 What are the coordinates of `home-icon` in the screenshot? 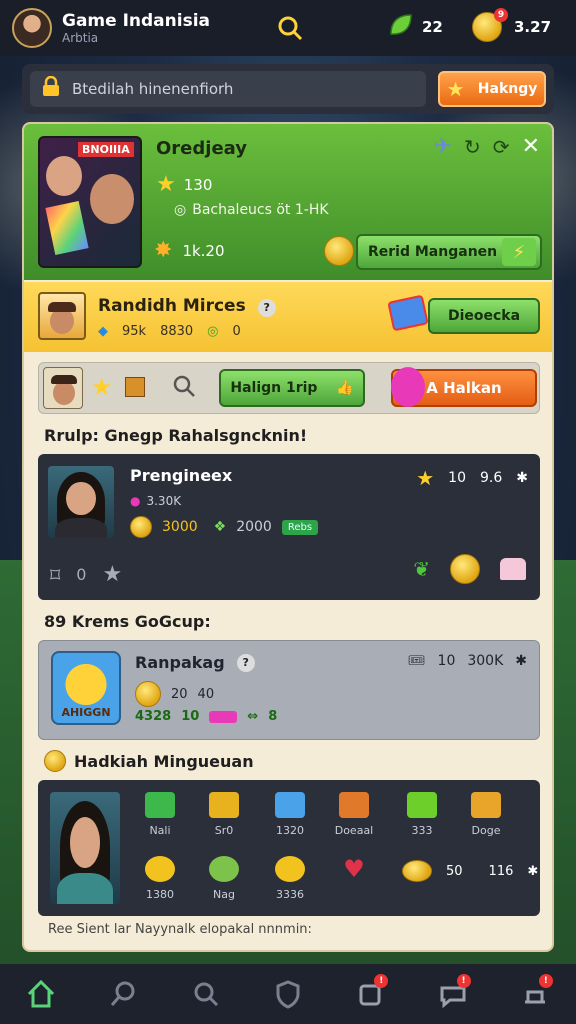 It's located at (41, 994).